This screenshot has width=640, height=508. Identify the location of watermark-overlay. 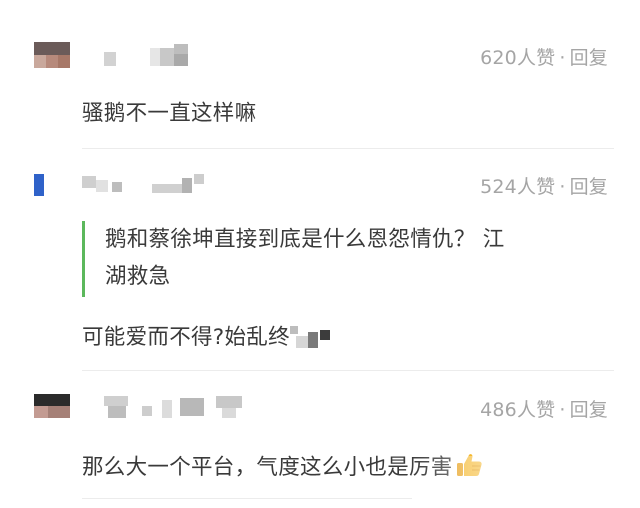
(525, 482).